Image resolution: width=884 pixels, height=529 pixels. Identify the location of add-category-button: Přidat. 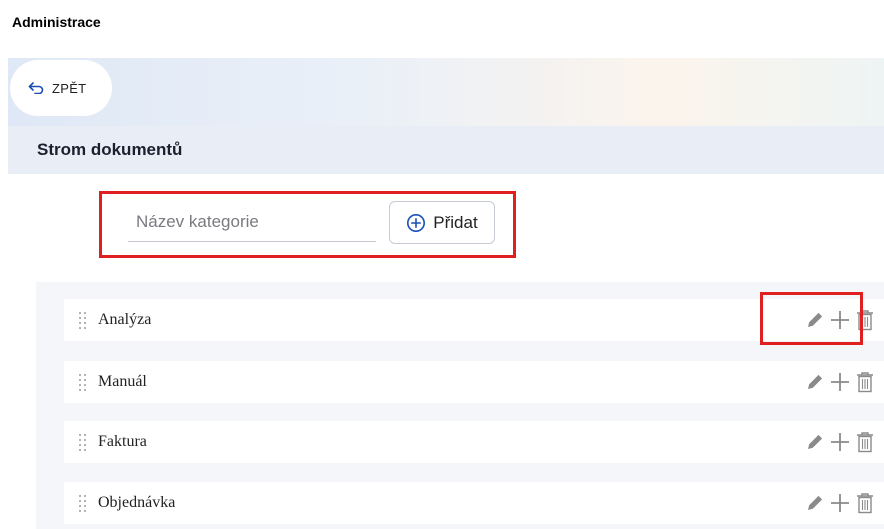
(442, 222).